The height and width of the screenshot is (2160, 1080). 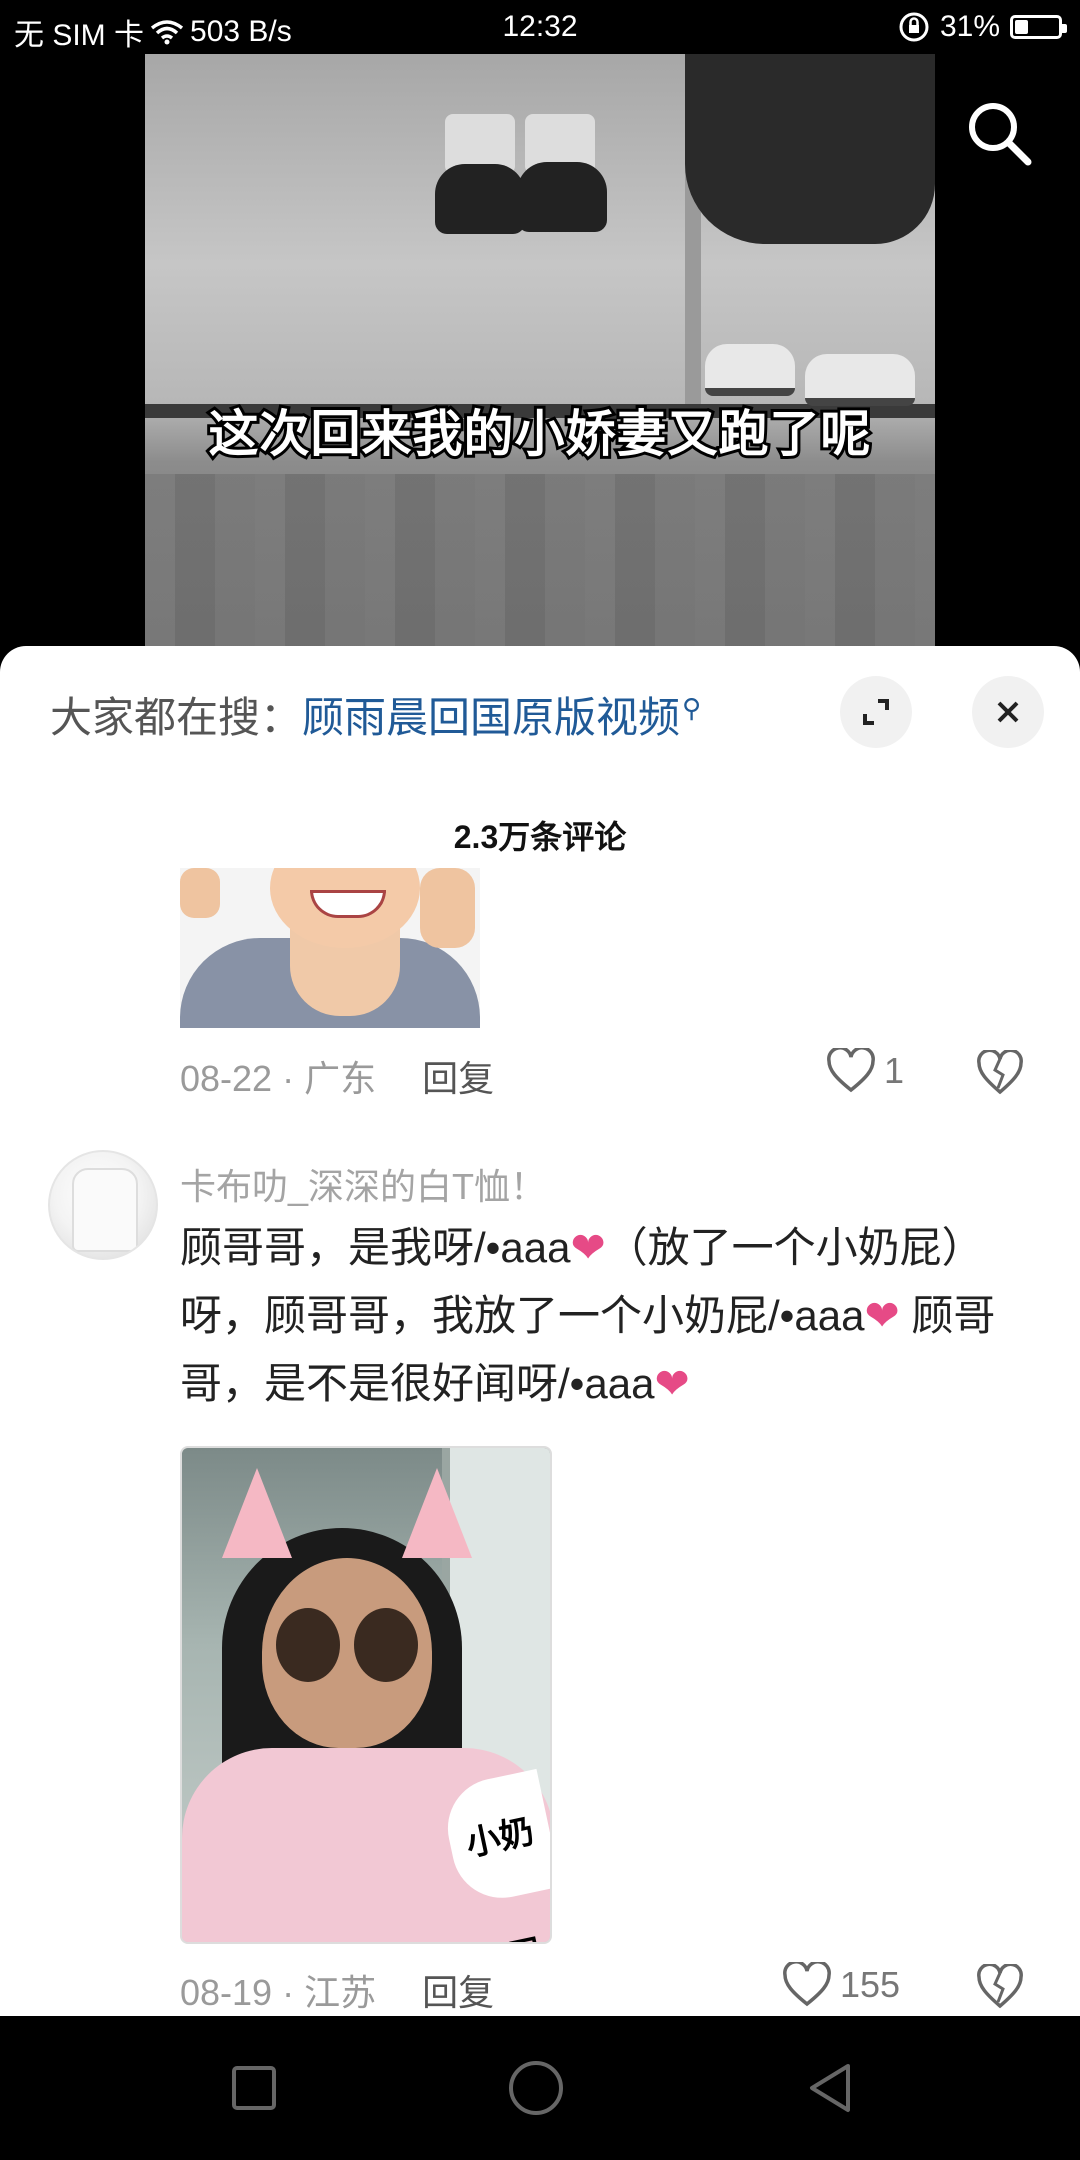 I want to click on image-face, so click(x=347, y=1653).